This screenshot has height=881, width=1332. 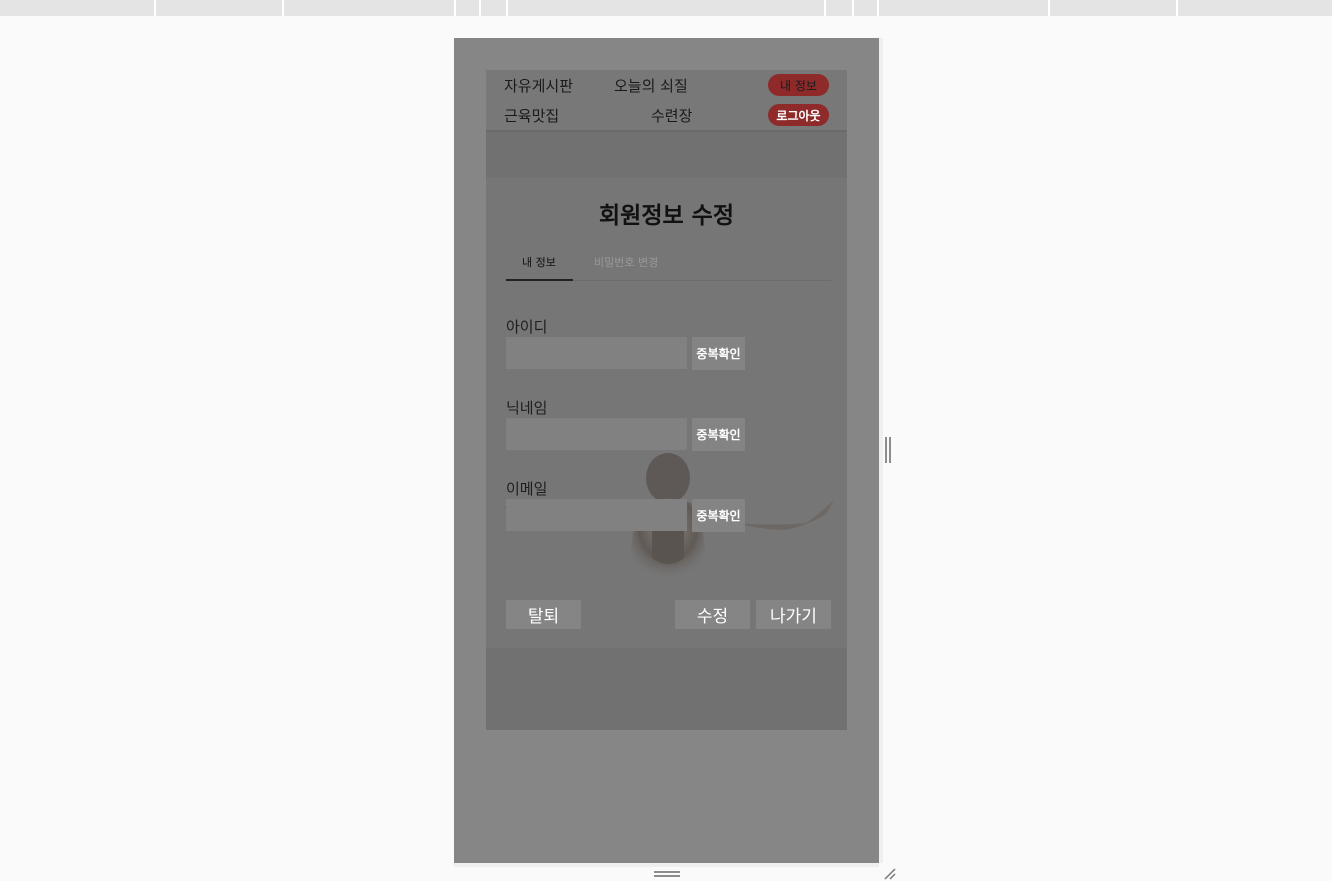 I want to click on resize-corner-icon, so click(x=889, y=873).